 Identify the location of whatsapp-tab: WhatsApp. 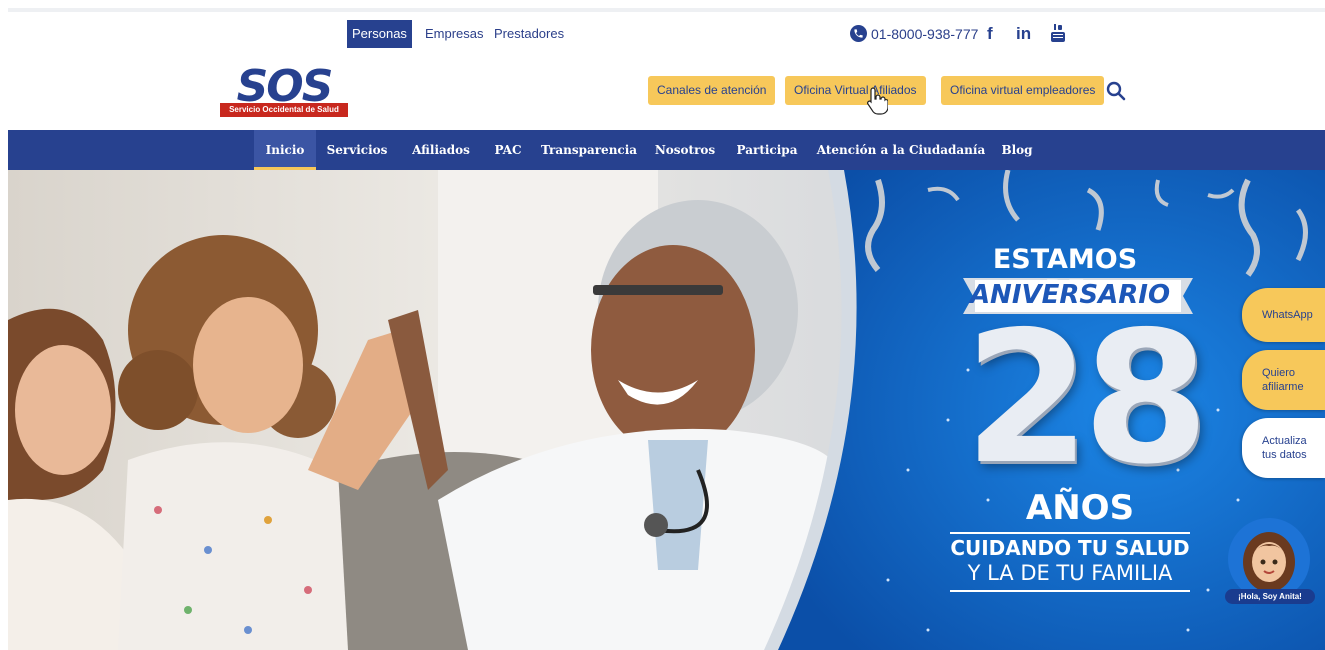
(1283, 315).